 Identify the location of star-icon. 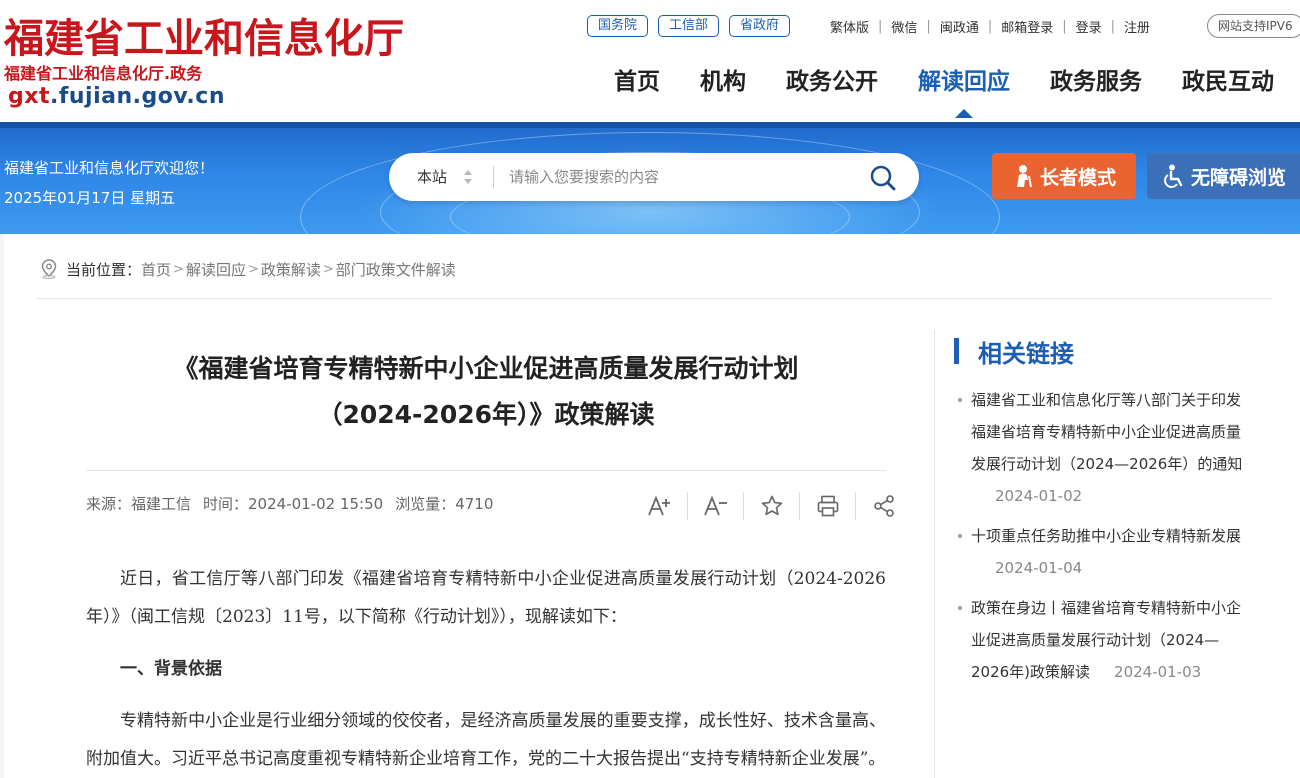
(771, 505).